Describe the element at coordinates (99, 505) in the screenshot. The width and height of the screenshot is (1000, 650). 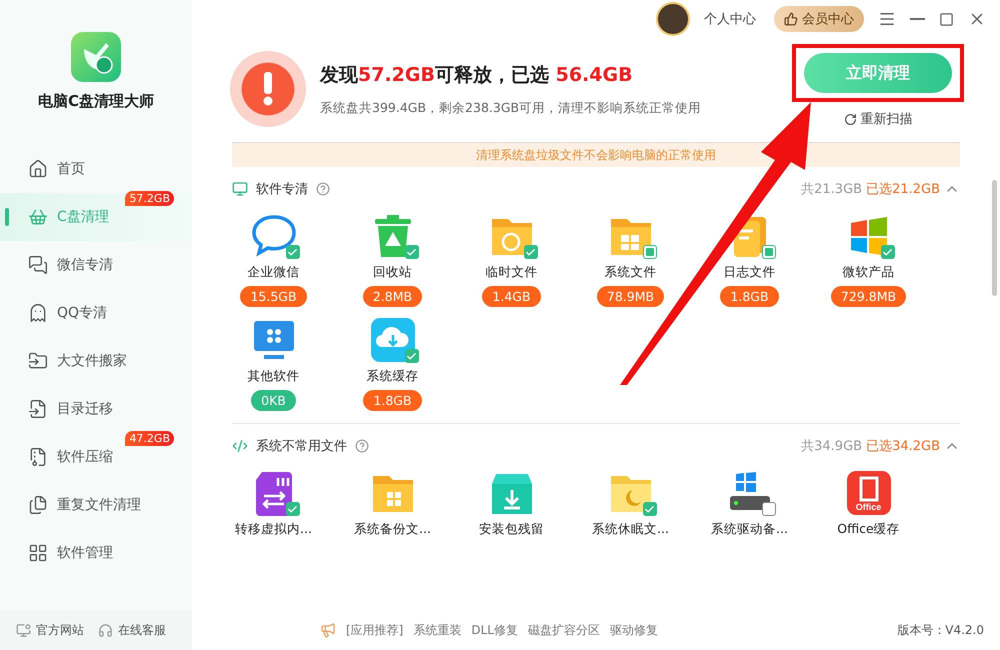
I see `sidebar-label: 重复文件清理` at that location.